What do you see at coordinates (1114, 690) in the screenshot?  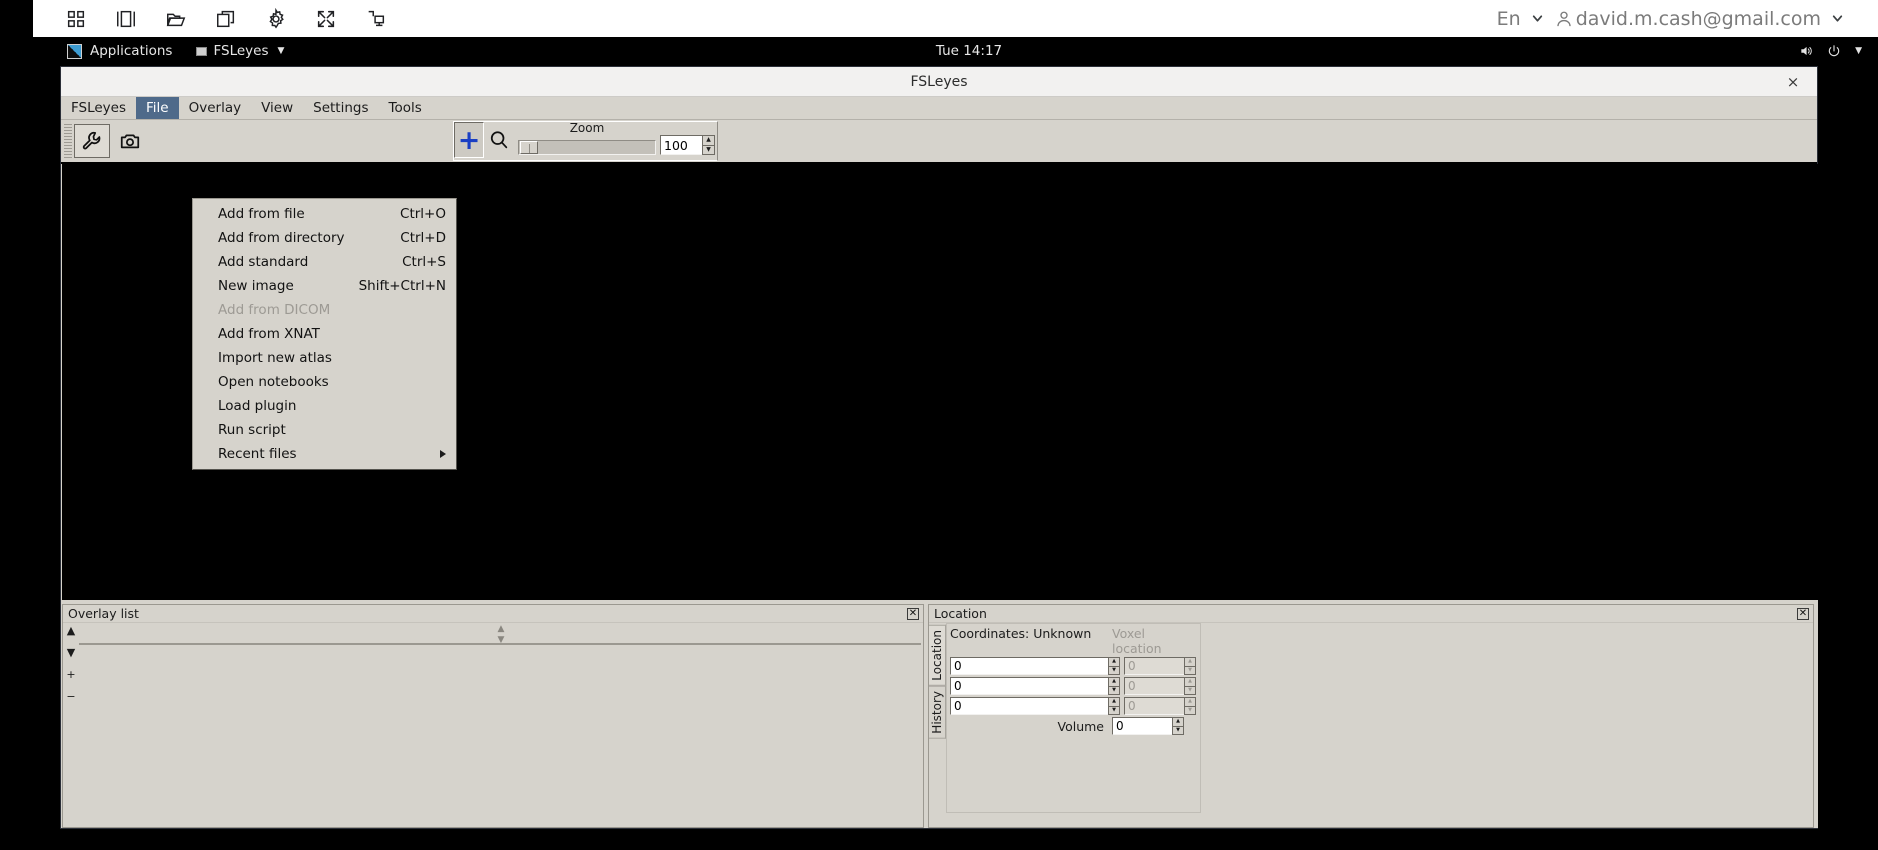 I see `world-y-down-button: ▼` at bounding box center [1114, 690].